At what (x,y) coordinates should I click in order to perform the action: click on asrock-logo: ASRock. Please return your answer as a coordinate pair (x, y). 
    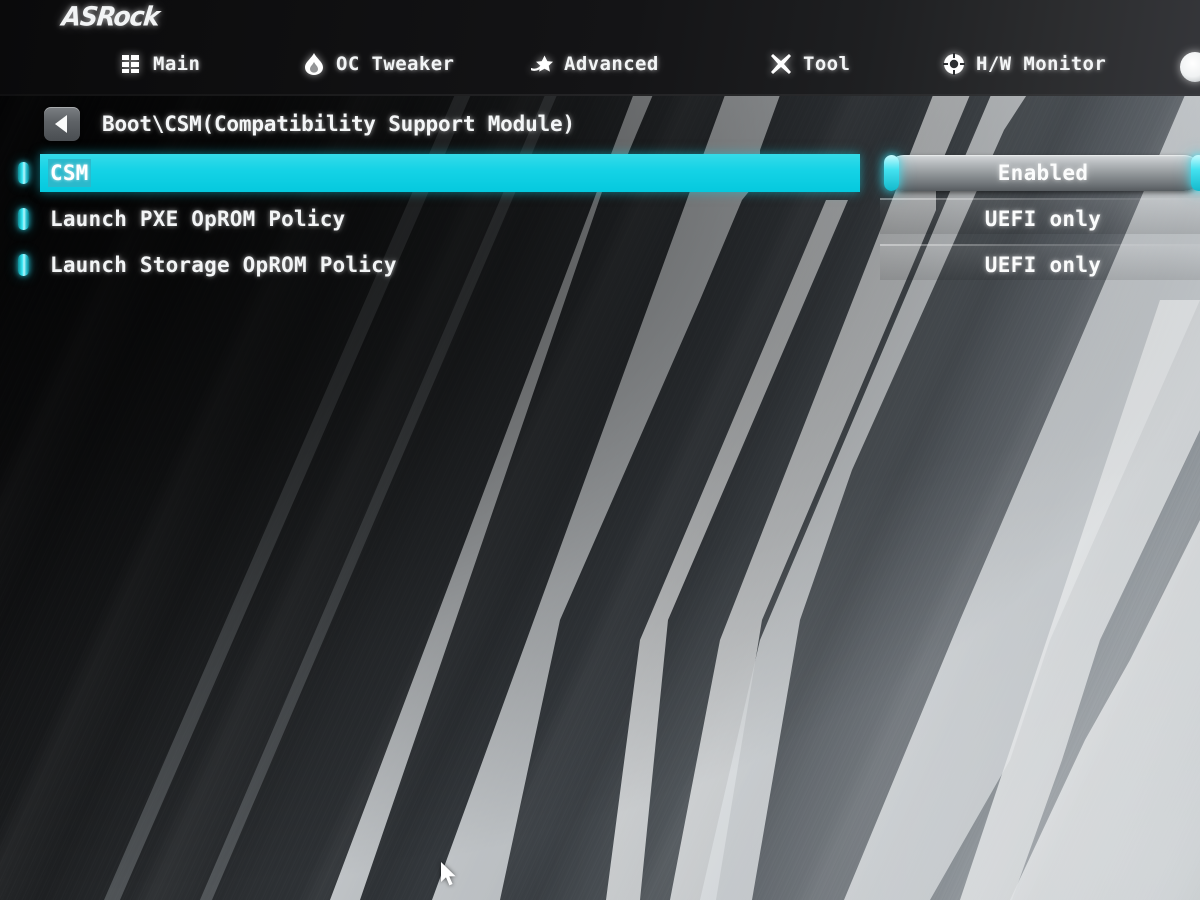
    Looking at the image, I should click on (110, 16).